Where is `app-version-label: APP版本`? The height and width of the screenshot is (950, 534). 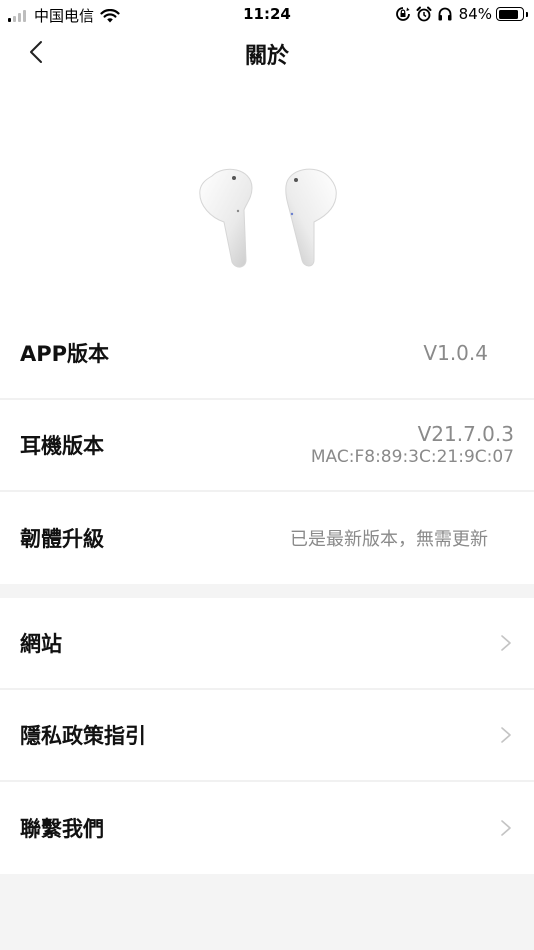 app-version-label: APP版本 is located at coordinates (65, 354).